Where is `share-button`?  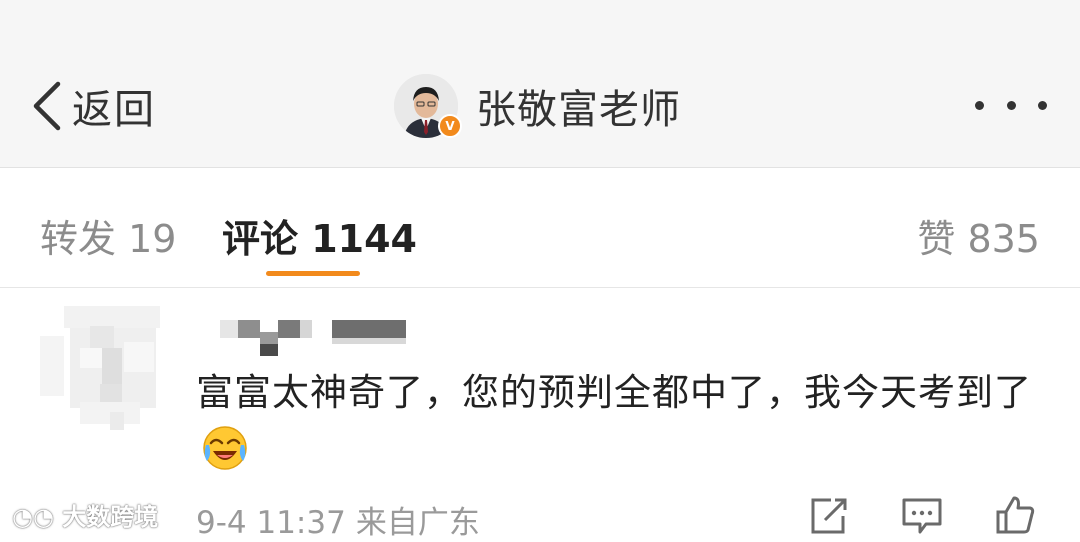 share-button is located at coordinates (828, 516).